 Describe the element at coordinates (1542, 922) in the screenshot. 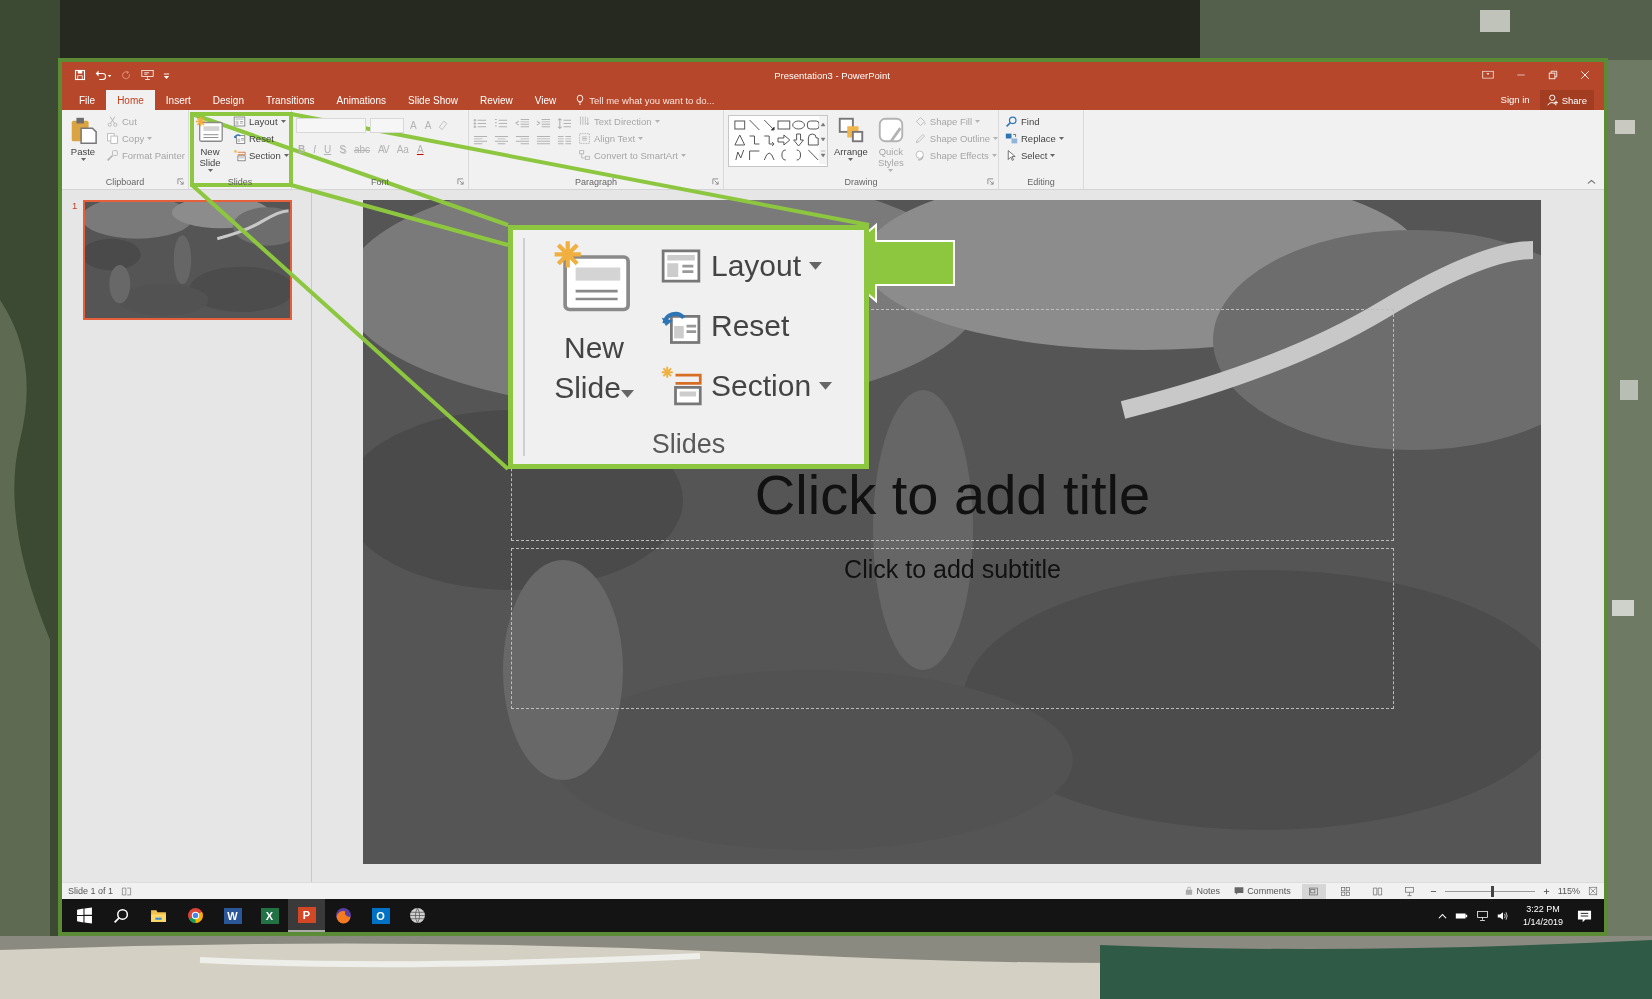

I see `clock-date: 1/14/2019` at that location.